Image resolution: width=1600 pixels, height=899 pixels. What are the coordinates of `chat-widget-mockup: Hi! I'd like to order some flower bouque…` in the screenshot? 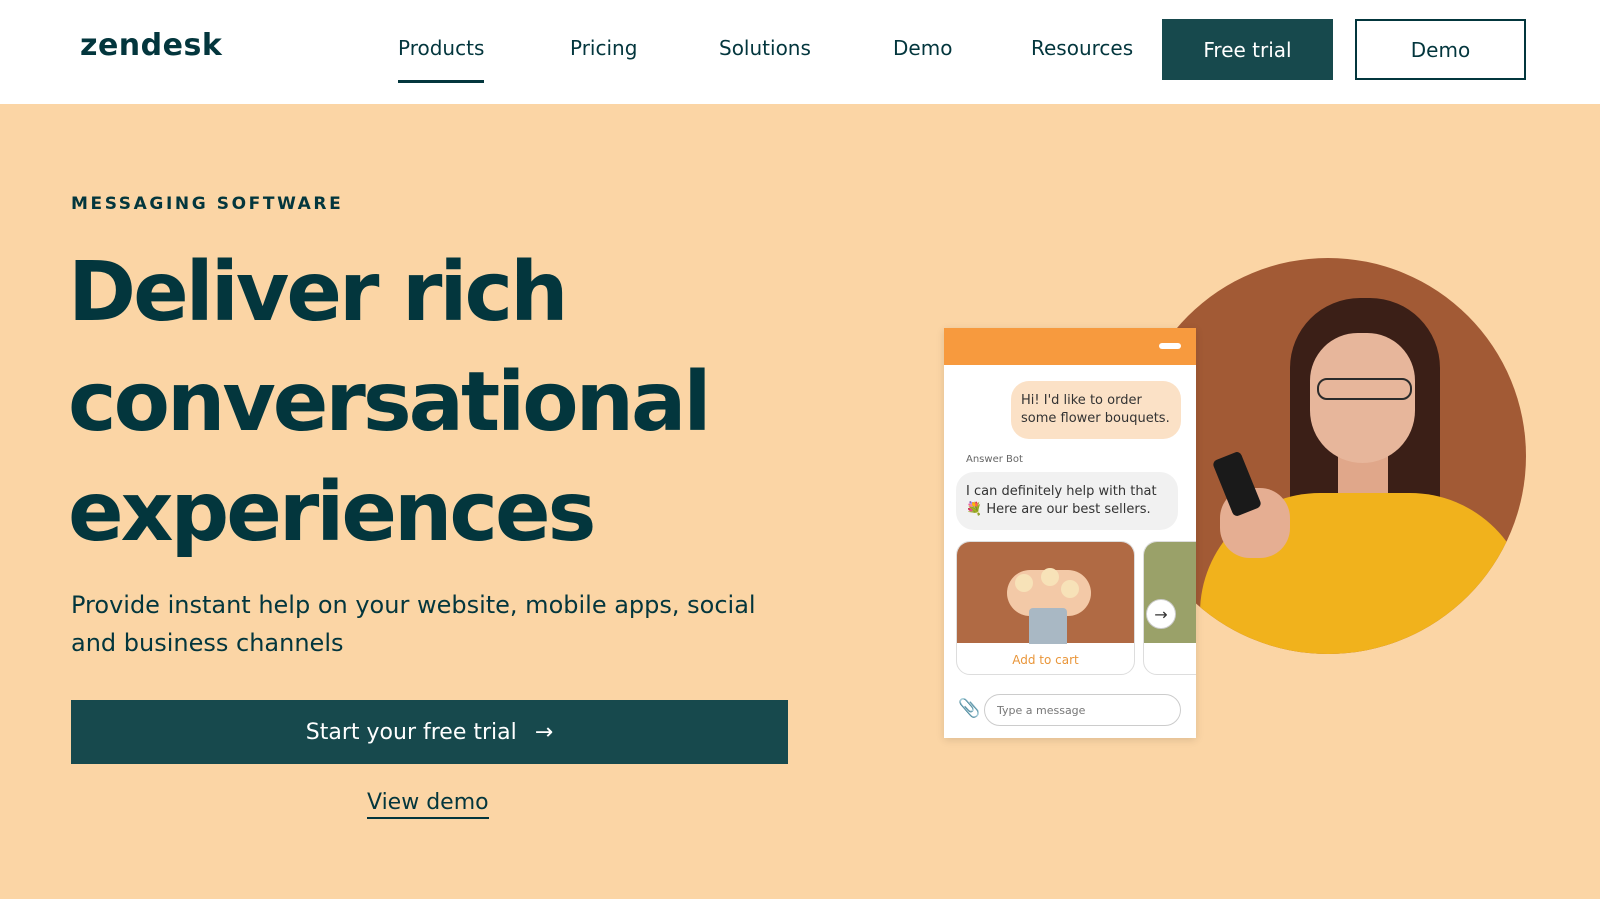 It's located at (1070, 533).